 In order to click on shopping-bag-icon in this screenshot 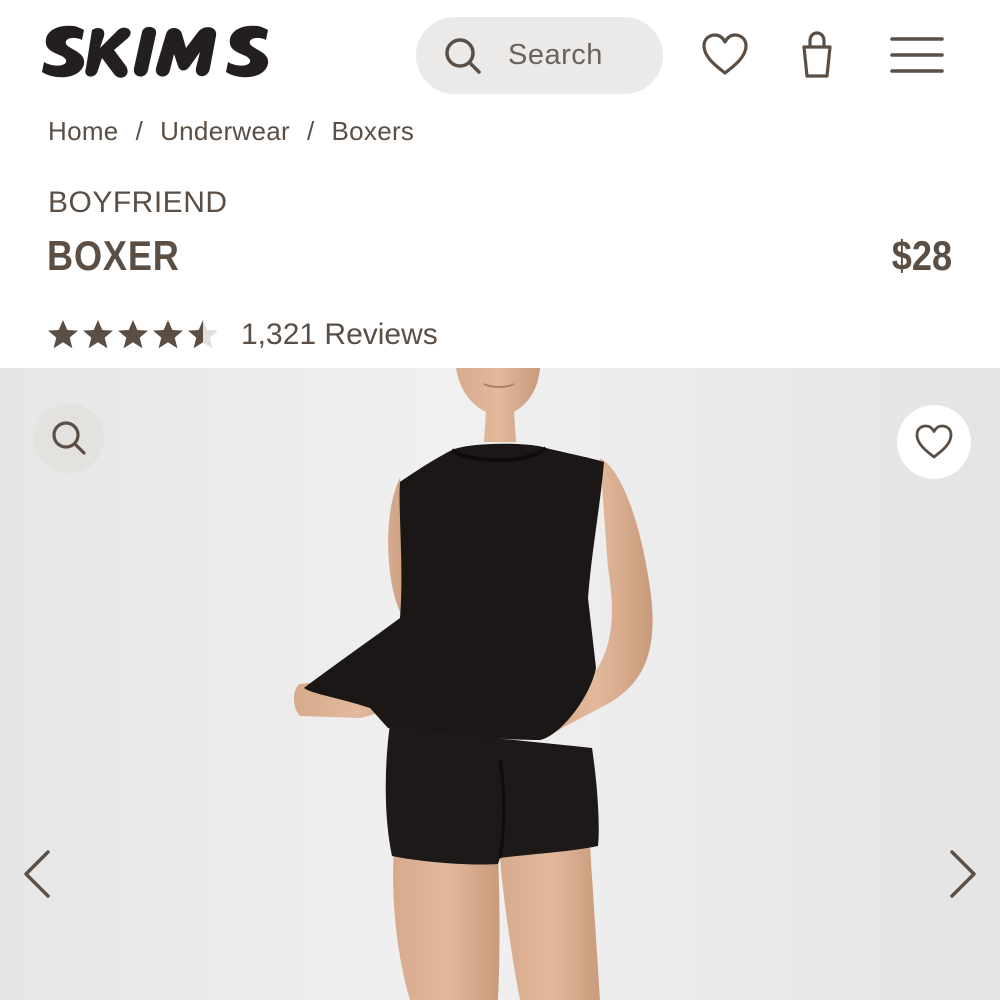, I will do `click(817, 55)`.